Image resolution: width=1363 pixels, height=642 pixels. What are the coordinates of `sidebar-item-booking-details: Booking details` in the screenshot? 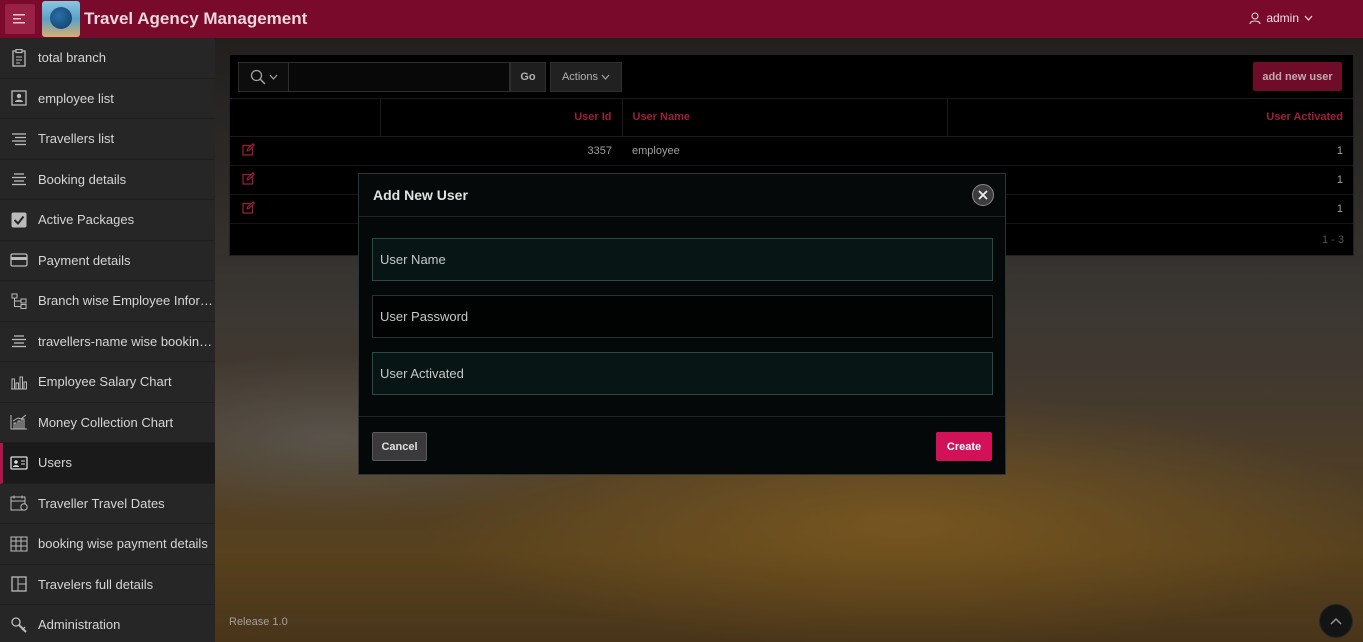 It's located at (107, 180).